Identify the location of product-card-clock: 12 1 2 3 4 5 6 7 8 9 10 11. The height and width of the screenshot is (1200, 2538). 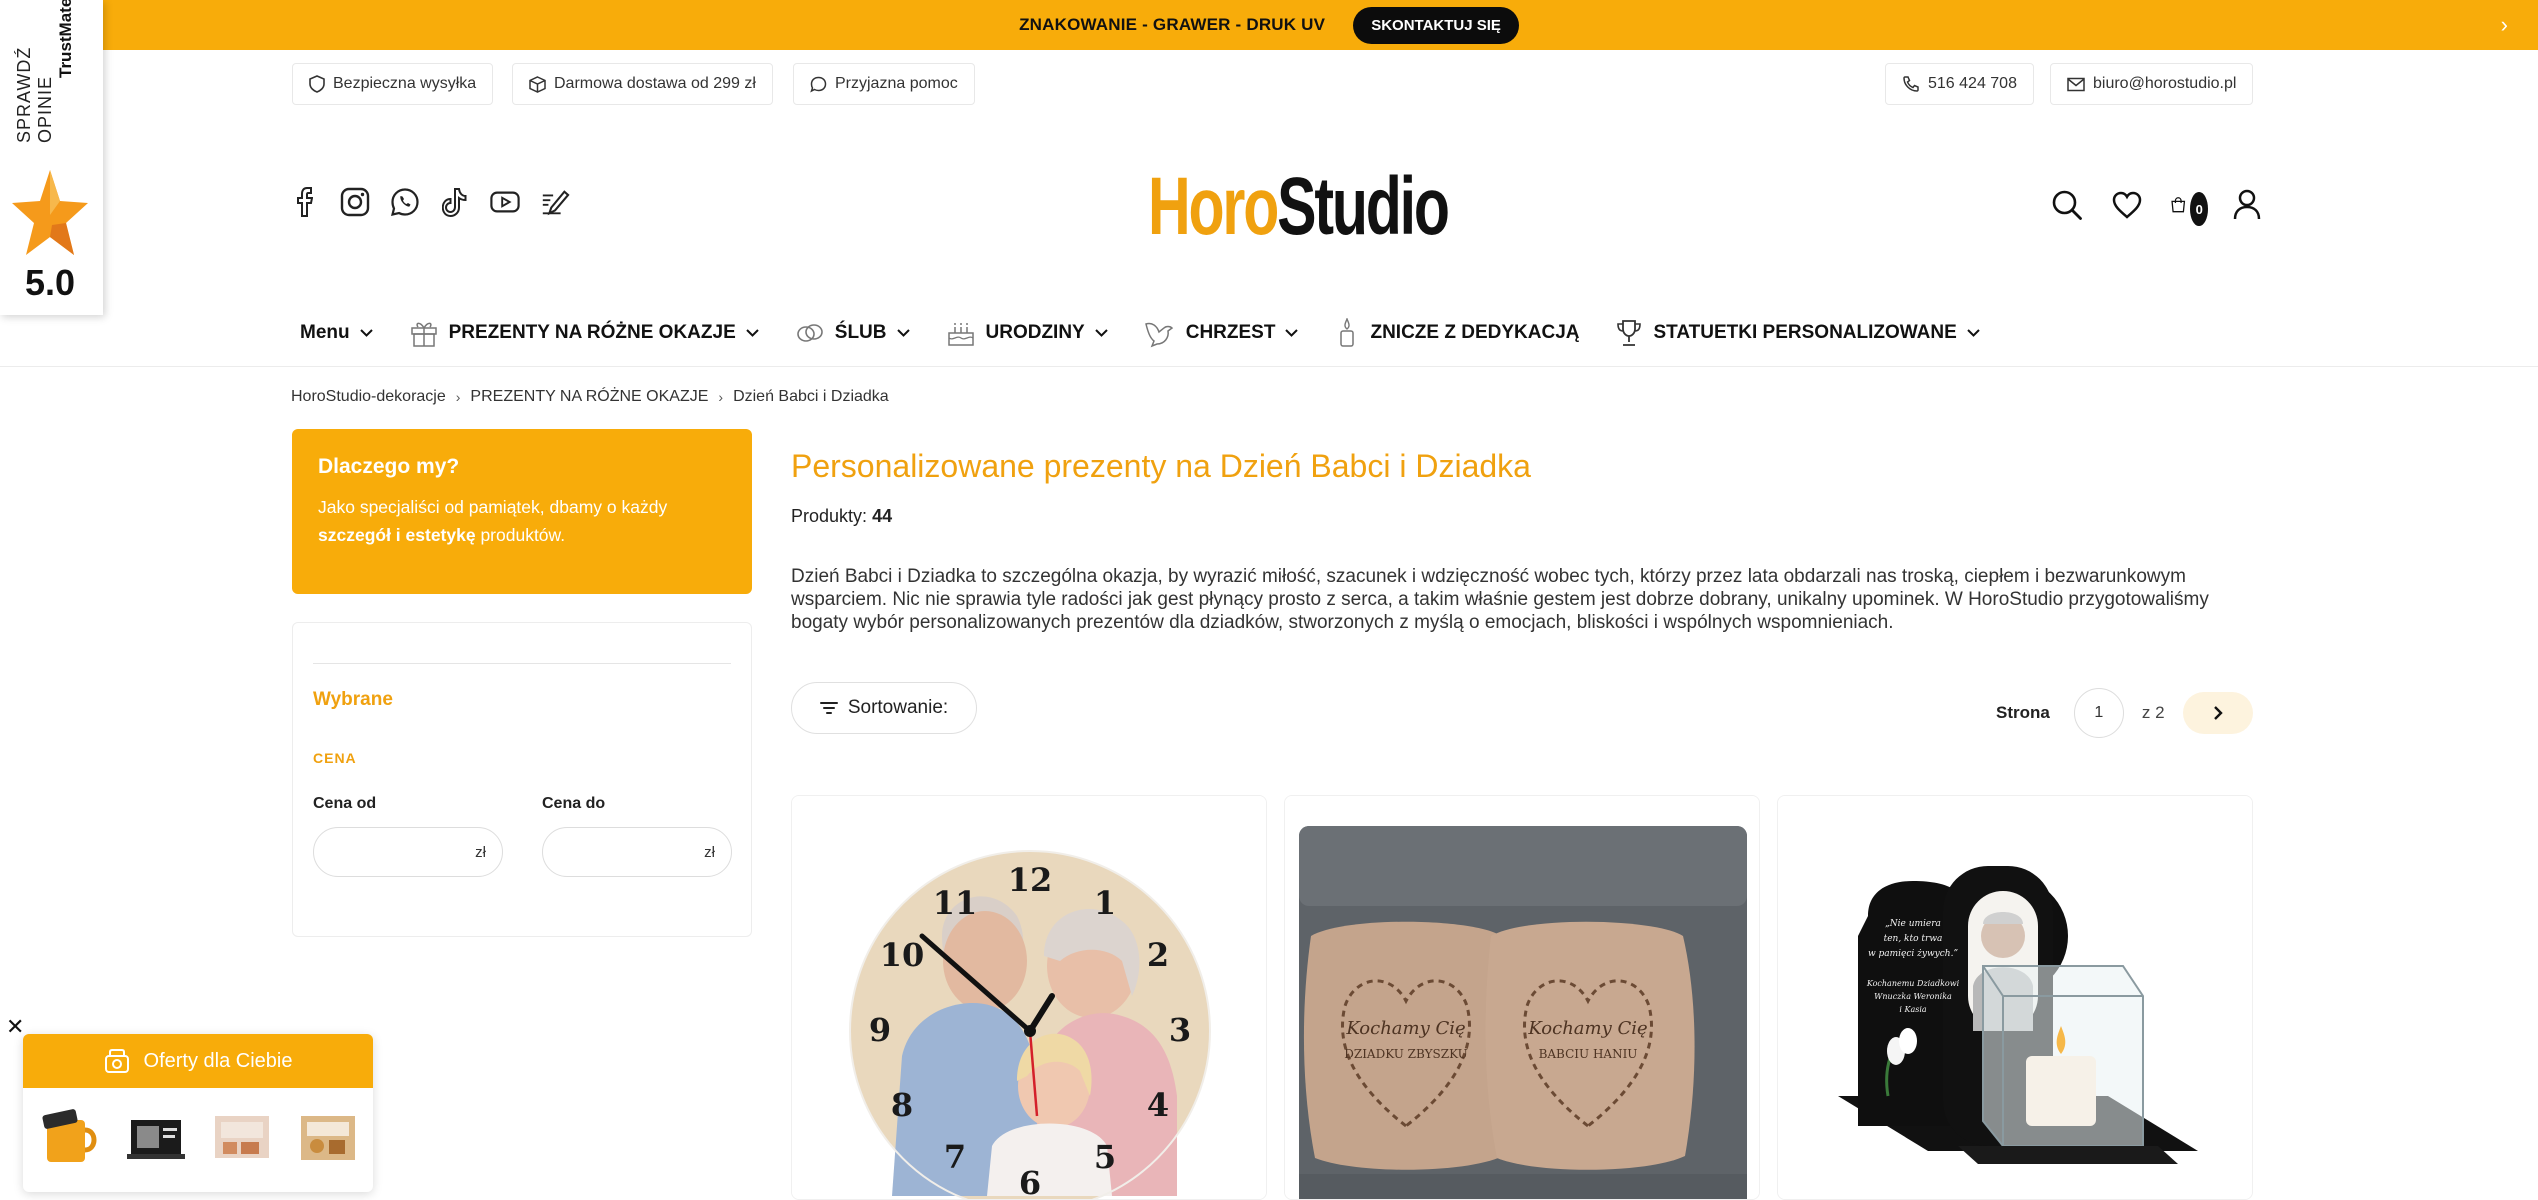
(1029, 997).